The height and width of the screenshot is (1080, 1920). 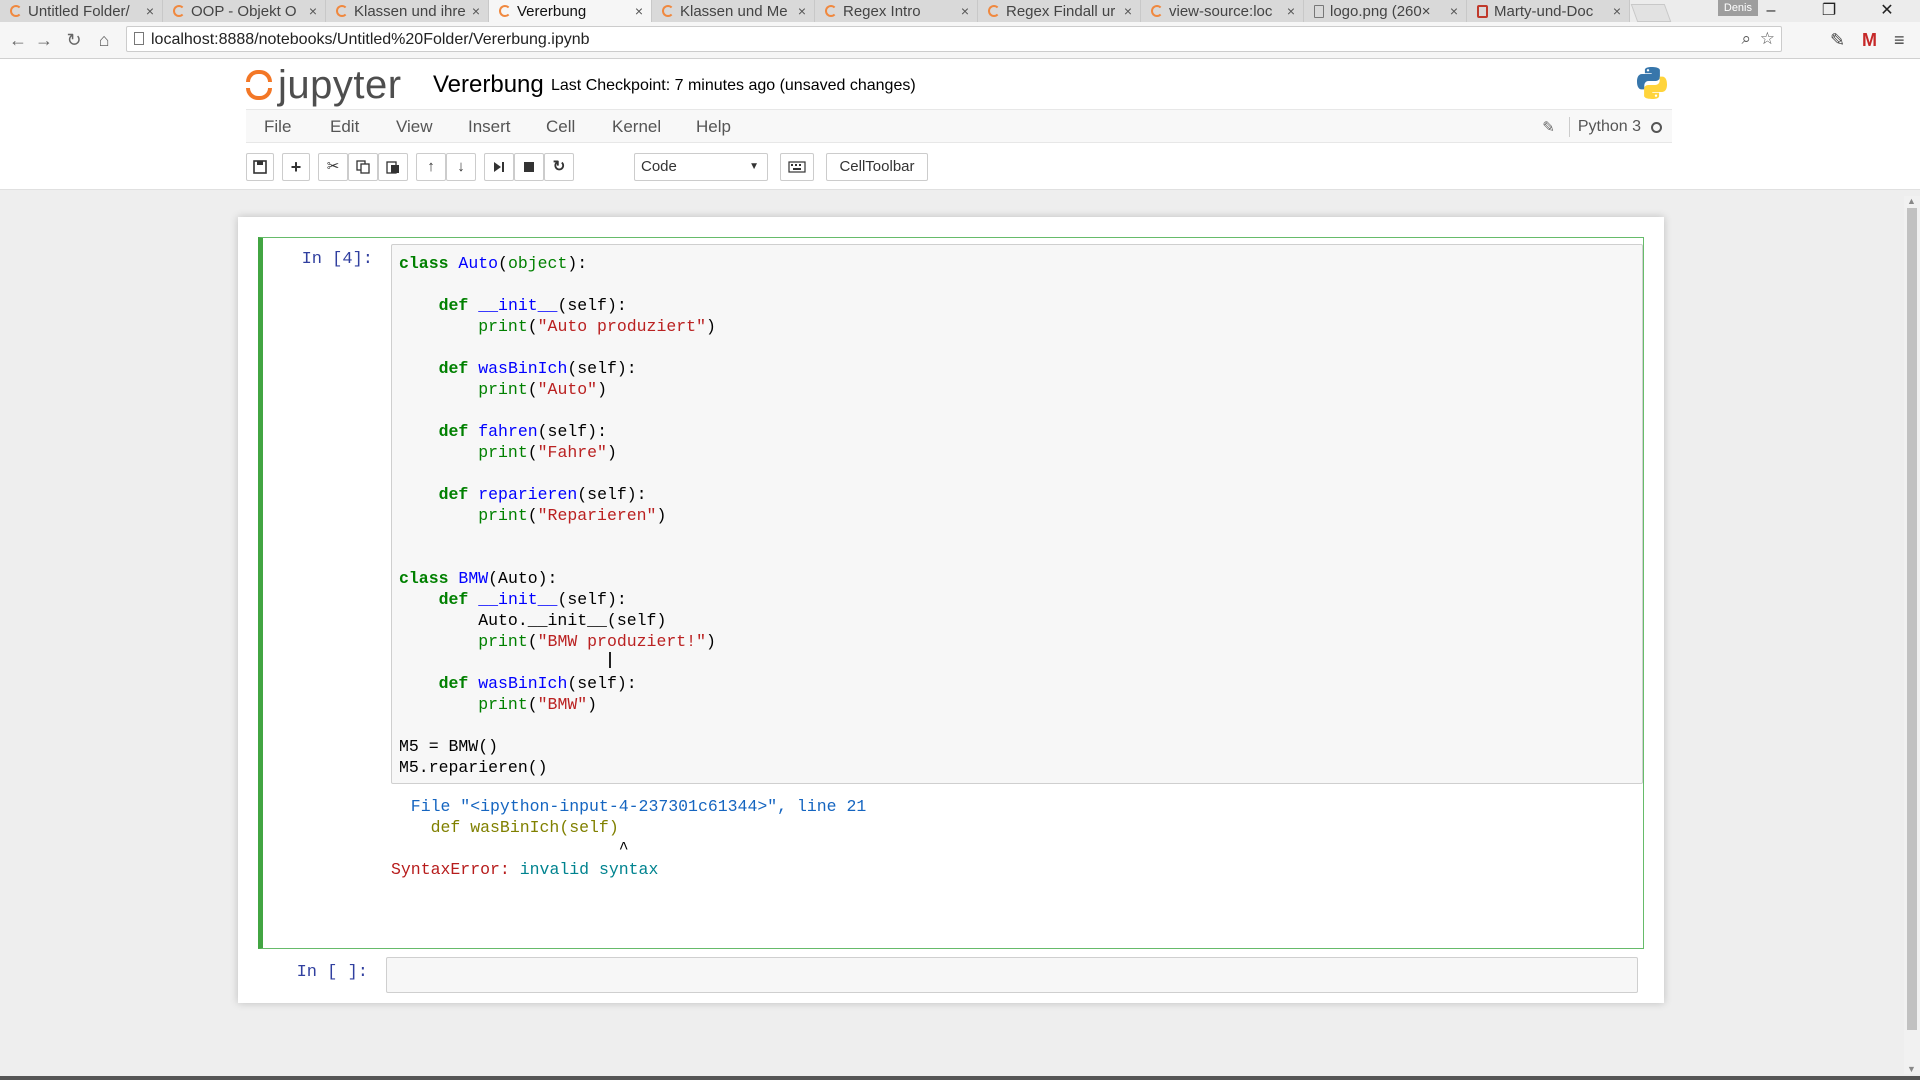 I want to click on browser-tab: view-source:loc ×, so click(x=1222, y=11).